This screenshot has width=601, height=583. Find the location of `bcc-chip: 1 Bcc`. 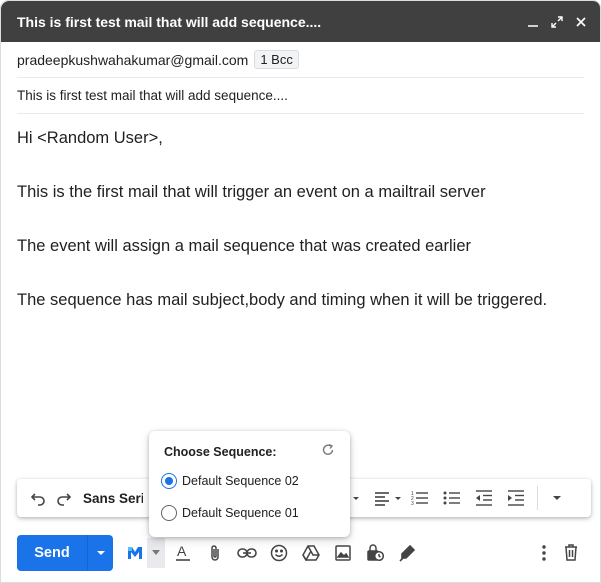

bcc-chip: 1 Bcc is located at coordinates (276, 59).